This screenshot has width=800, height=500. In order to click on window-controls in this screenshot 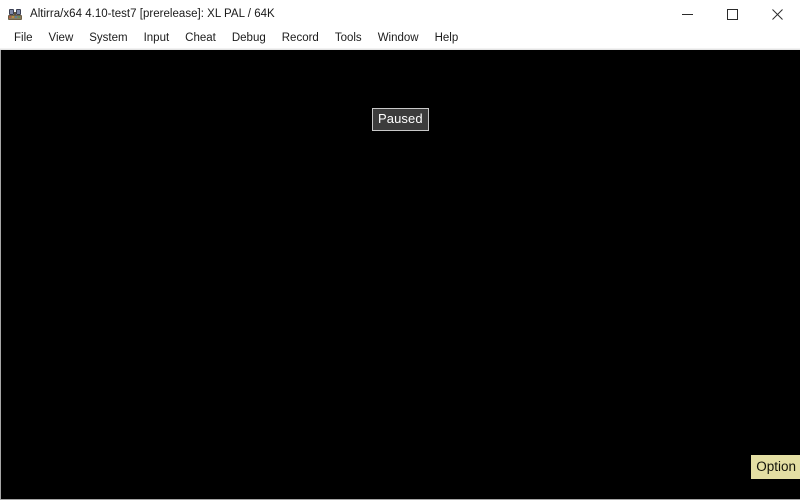, I will do `click(732, 14)`.